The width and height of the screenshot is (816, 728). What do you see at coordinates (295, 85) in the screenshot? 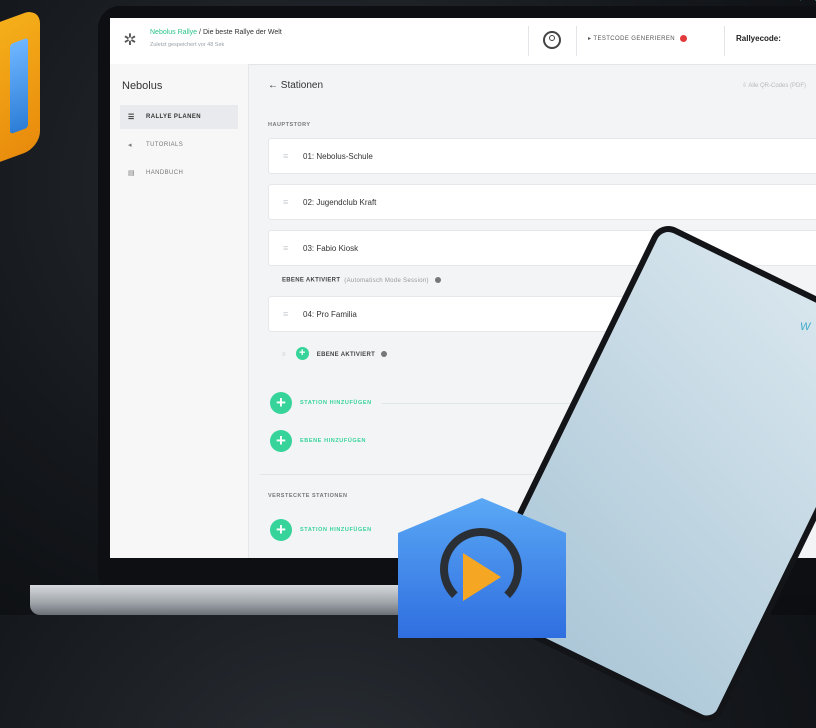
I see `back-title: ← Stationen` at bounding box center [295, 85].